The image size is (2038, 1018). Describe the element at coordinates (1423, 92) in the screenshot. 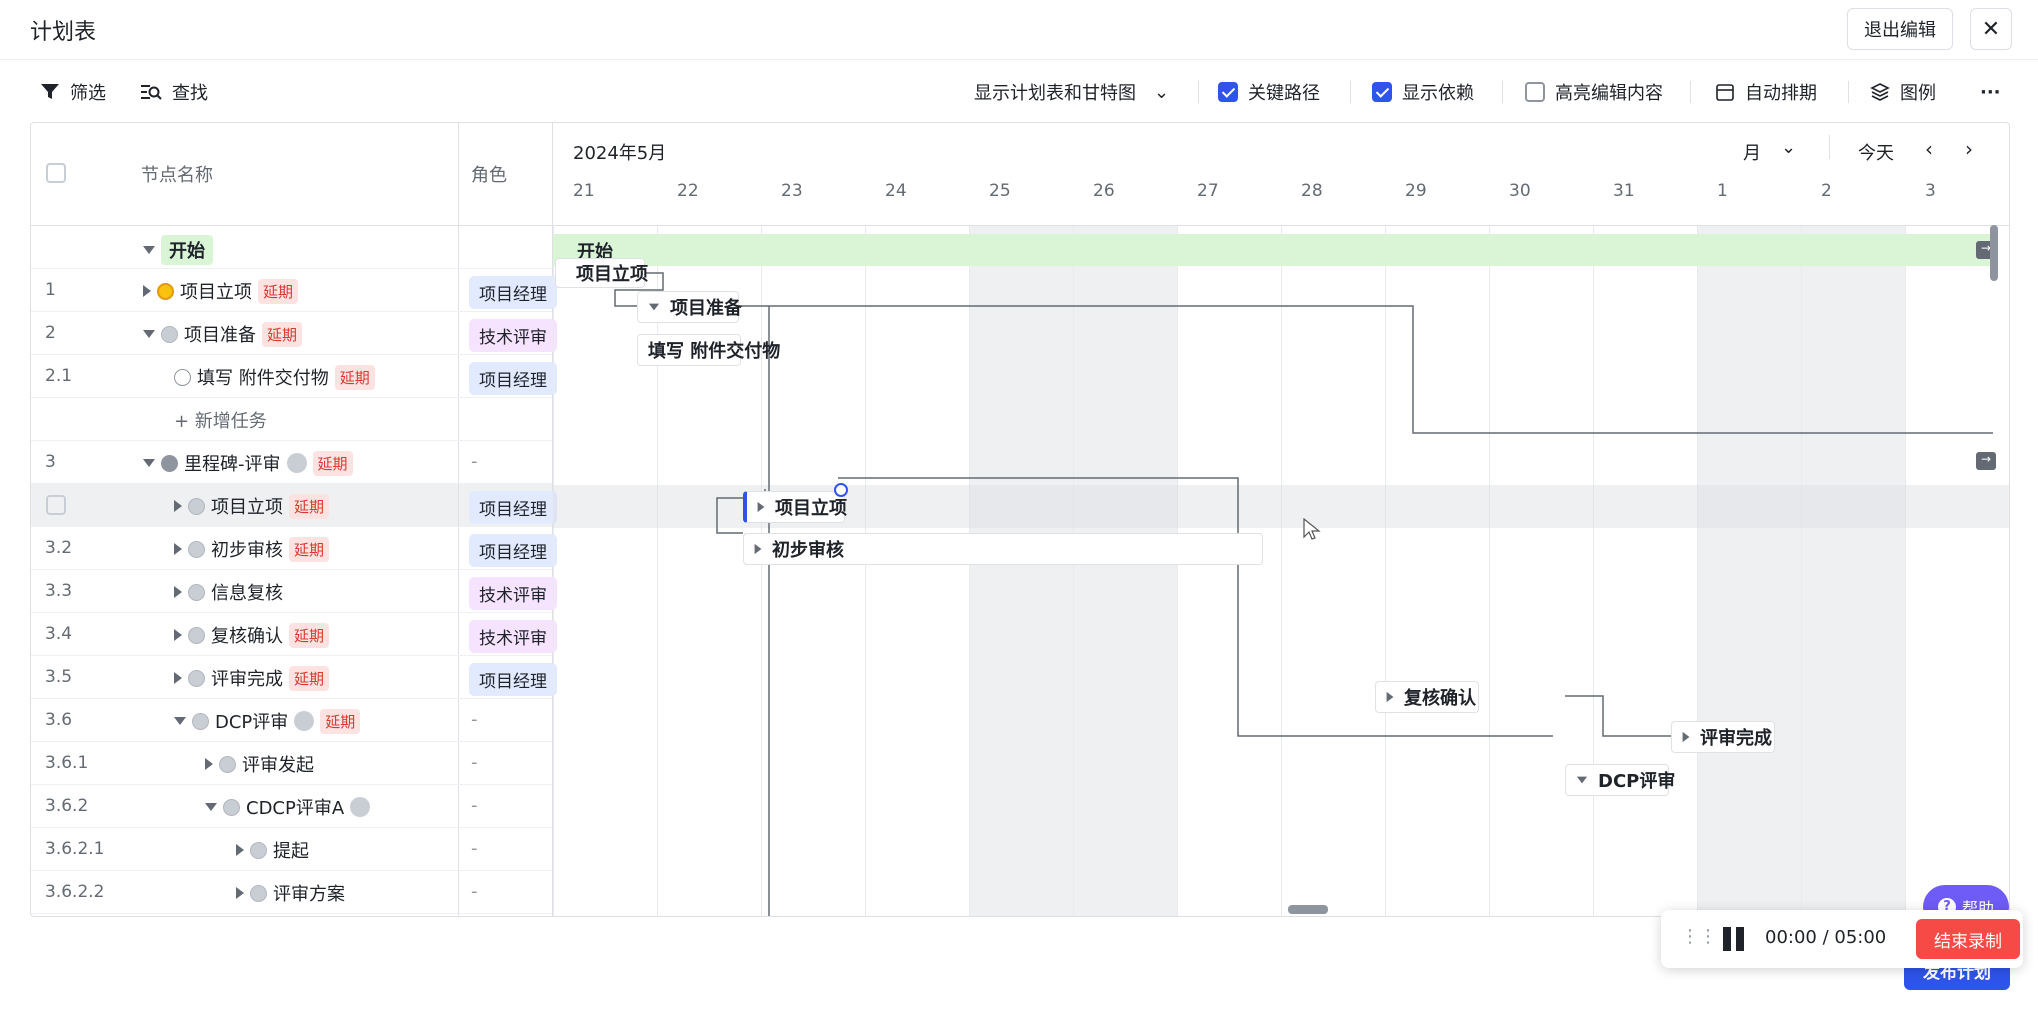

I see `show-deps-toggle: 显示依赖` at that location.